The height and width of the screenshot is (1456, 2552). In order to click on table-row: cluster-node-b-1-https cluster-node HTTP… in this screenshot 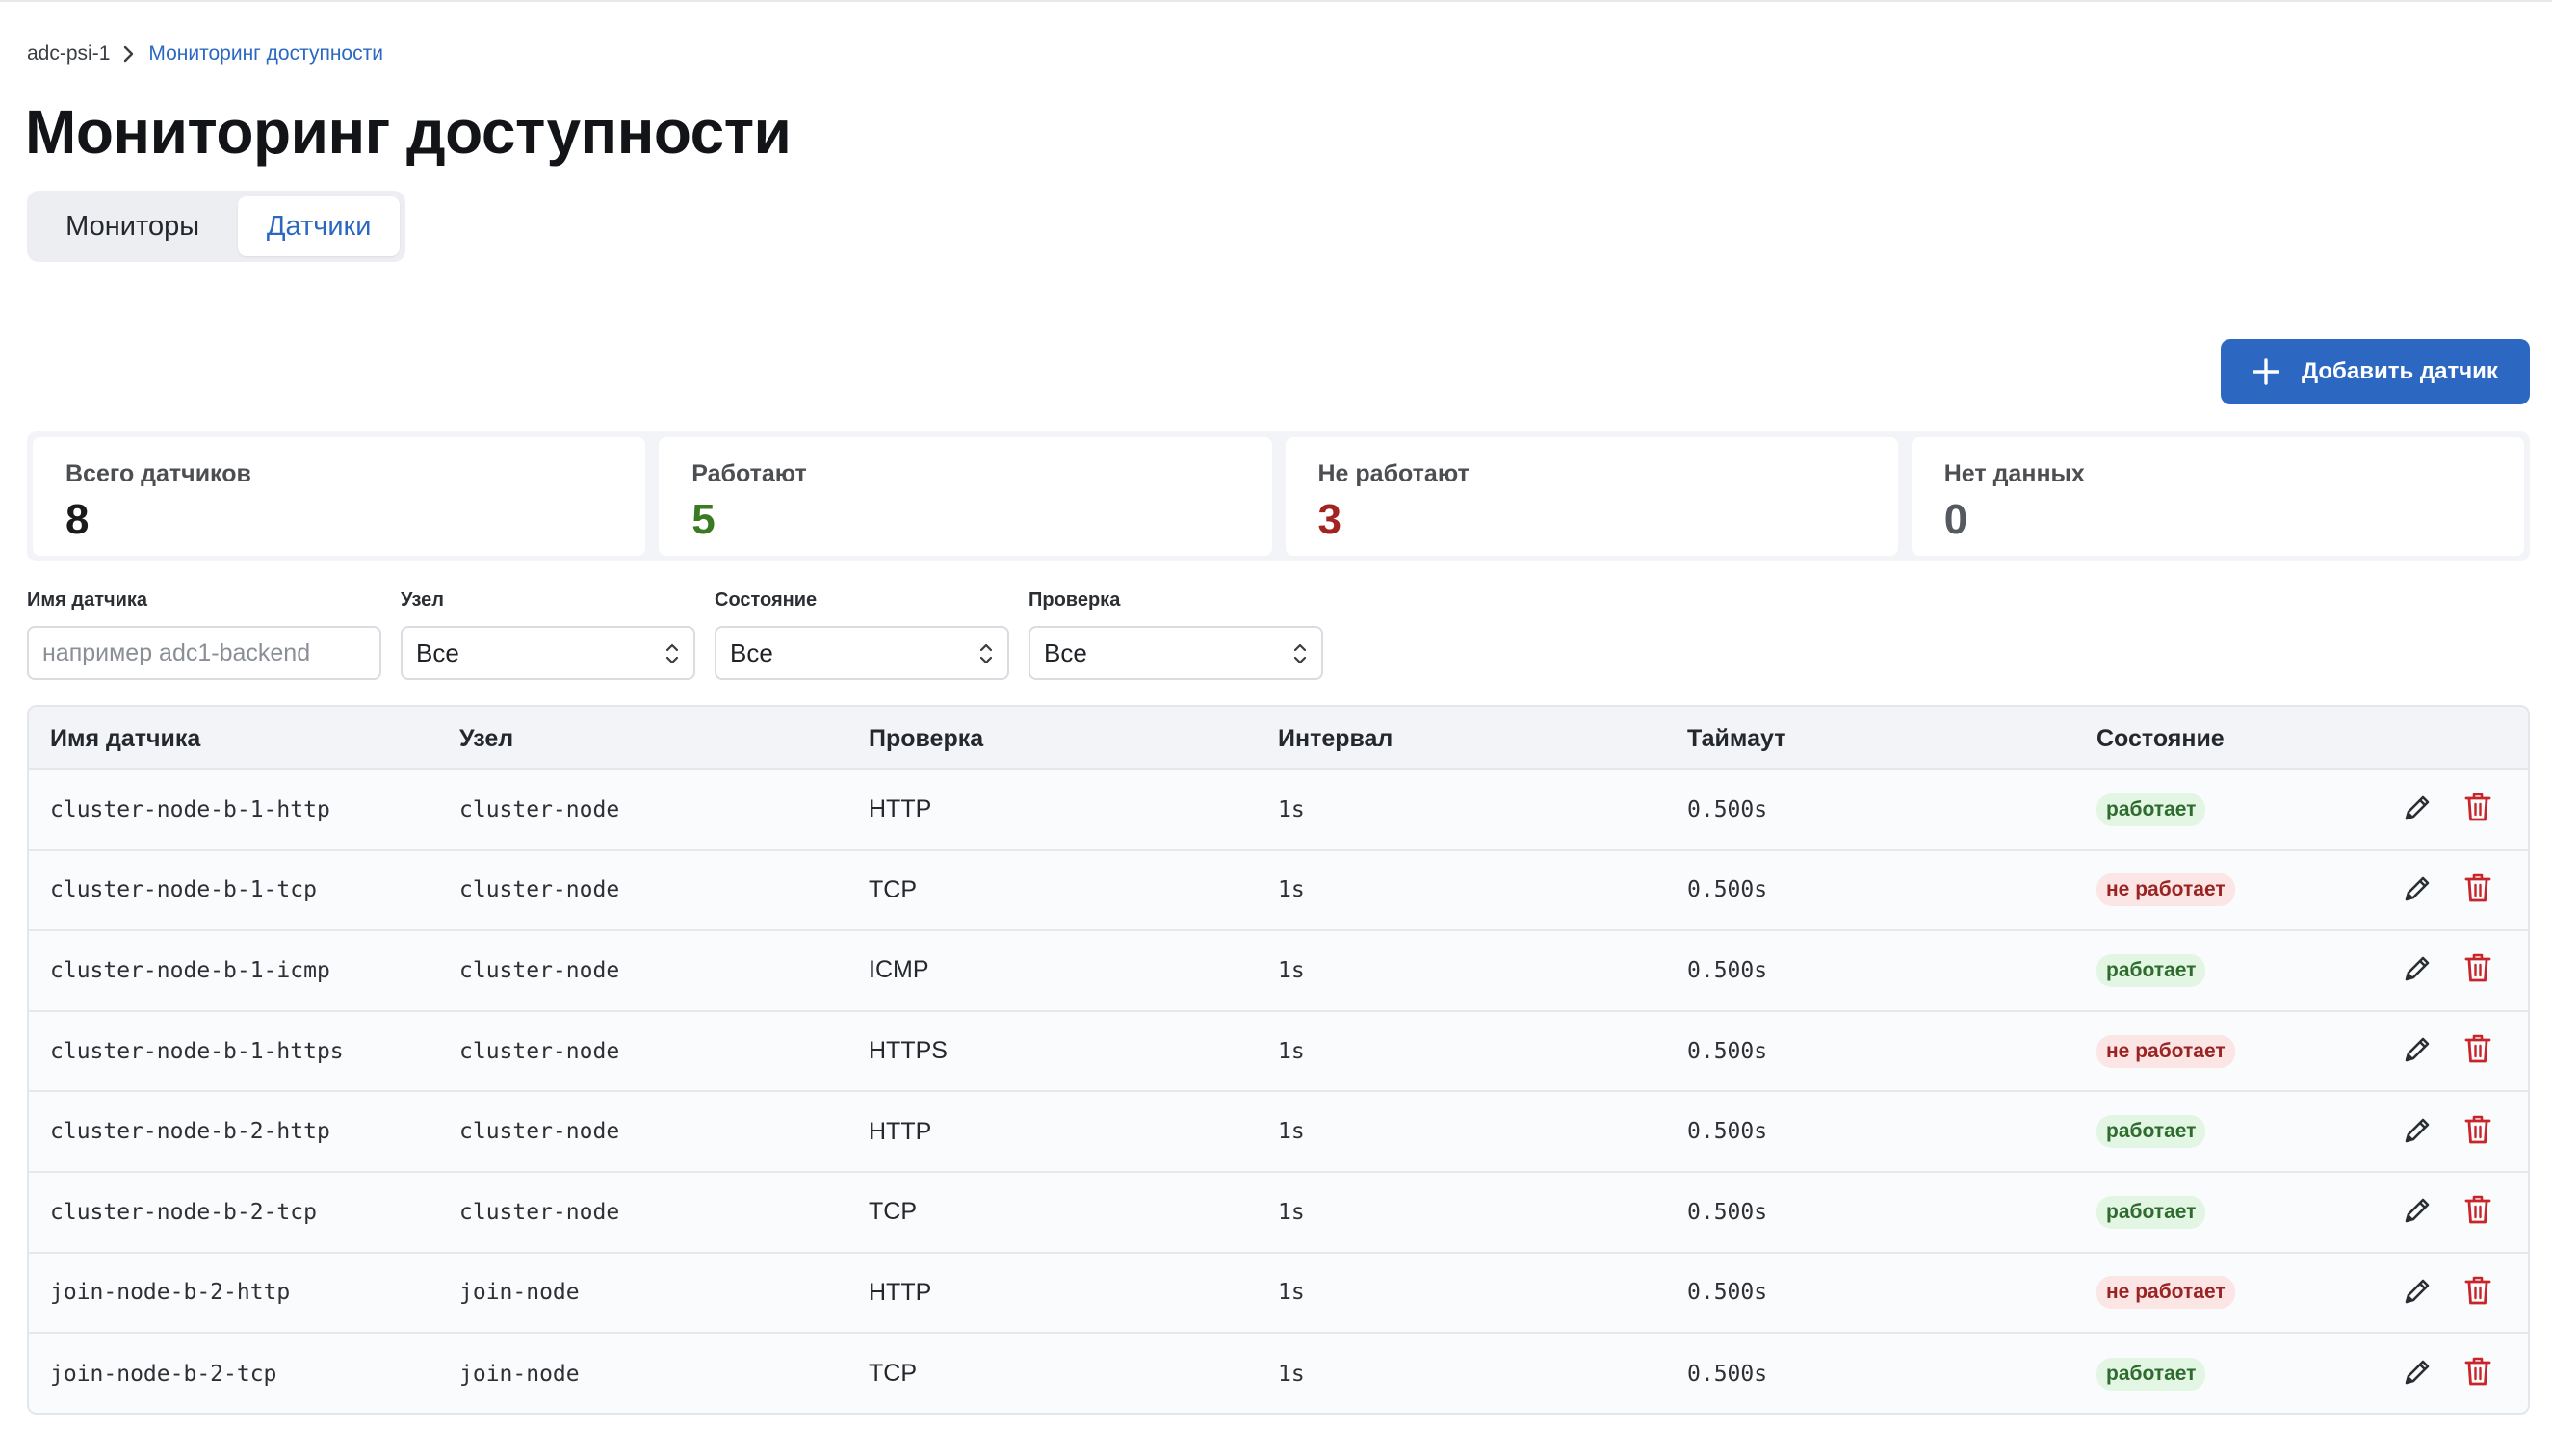, I will do `click(1278, 1052)`.